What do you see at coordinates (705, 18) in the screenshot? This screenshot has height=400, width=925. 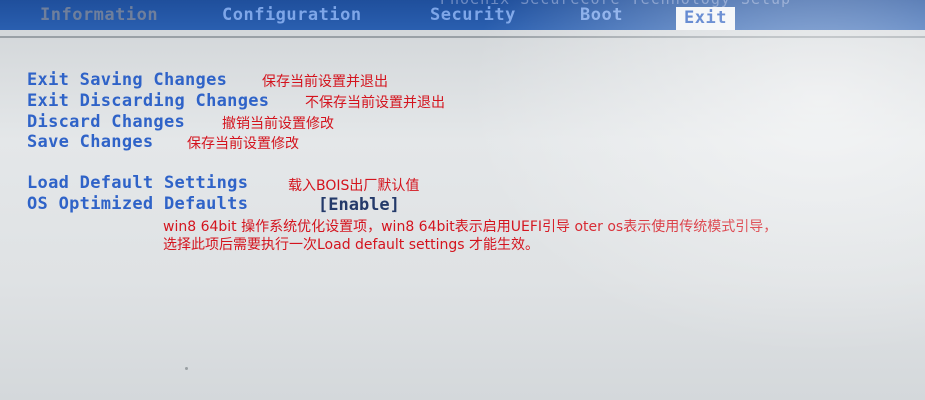 I see `tab-exit: Exit` at bounding box center [705, 18].